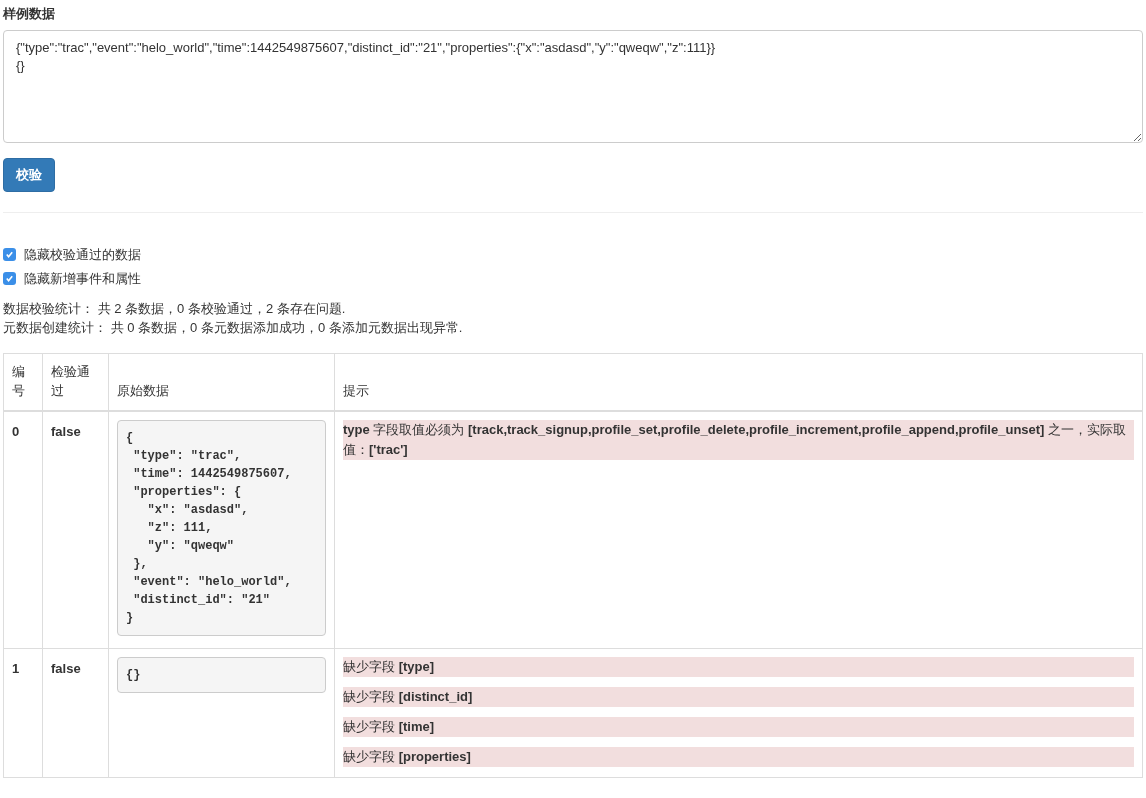  Describe the element at coordinates (221, 528) in the screenshot. I see `code-block: { "type": "trac", "time": 1442549875607, "properties": { "x": "asdasd", "z": 111, "y": "qweqw" }, "event": "helo_world", "distinct_id": "21" }` at that location.